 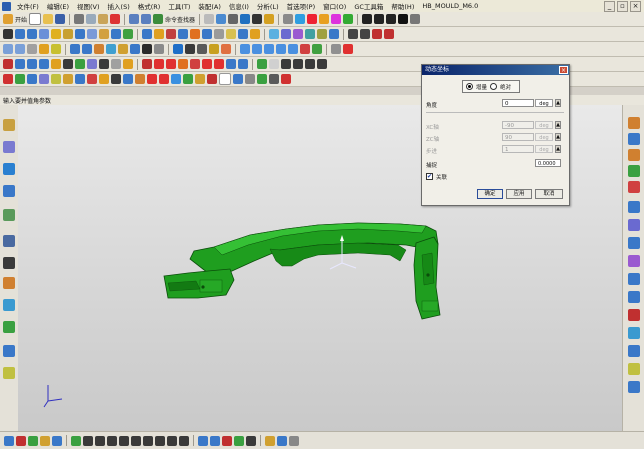 What do you see at coordinates (111, 49) in the screenshot?
I see `wave-icon` at bounding box center [111, 49].